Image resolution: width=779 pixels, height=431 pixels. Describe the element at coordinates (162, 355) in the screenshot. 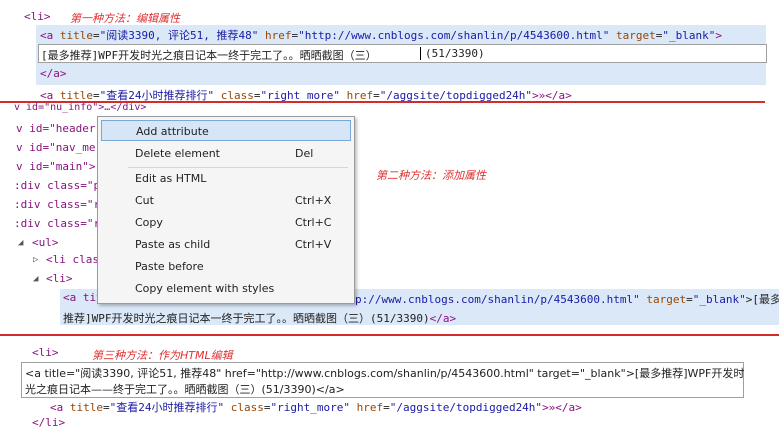

I see `method3-note: 第三种方法：作为HTML编辑` at that location.